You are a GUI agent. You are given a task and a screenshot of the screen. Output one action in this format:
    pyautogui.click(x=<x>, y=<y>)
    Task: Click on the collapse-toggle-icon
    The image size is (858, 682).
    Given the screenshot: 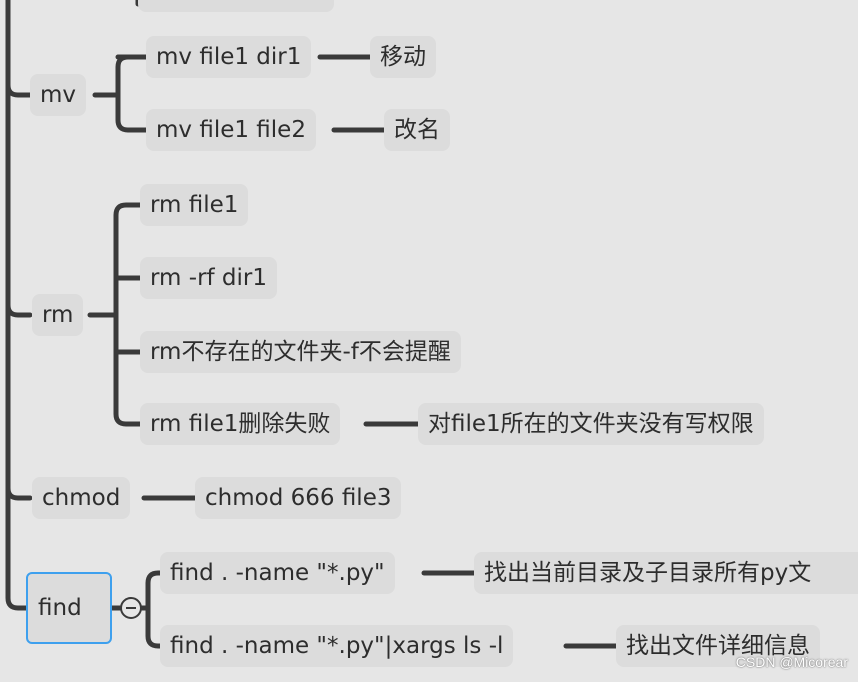 What is the action you would take?
    pyautogui.click(x=131, y=608)
    